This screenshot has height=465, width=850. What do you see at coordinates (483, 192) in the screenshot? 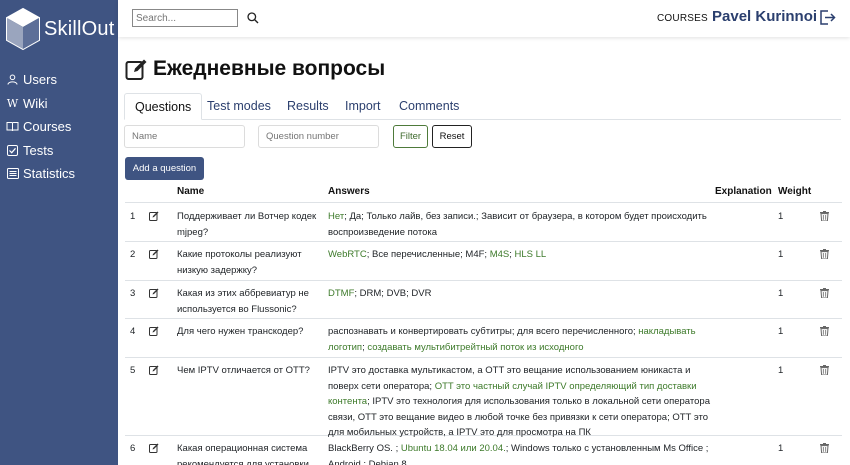
I see `table-header: Name Answers Explanation Weight` at bounding box center [483, 192].